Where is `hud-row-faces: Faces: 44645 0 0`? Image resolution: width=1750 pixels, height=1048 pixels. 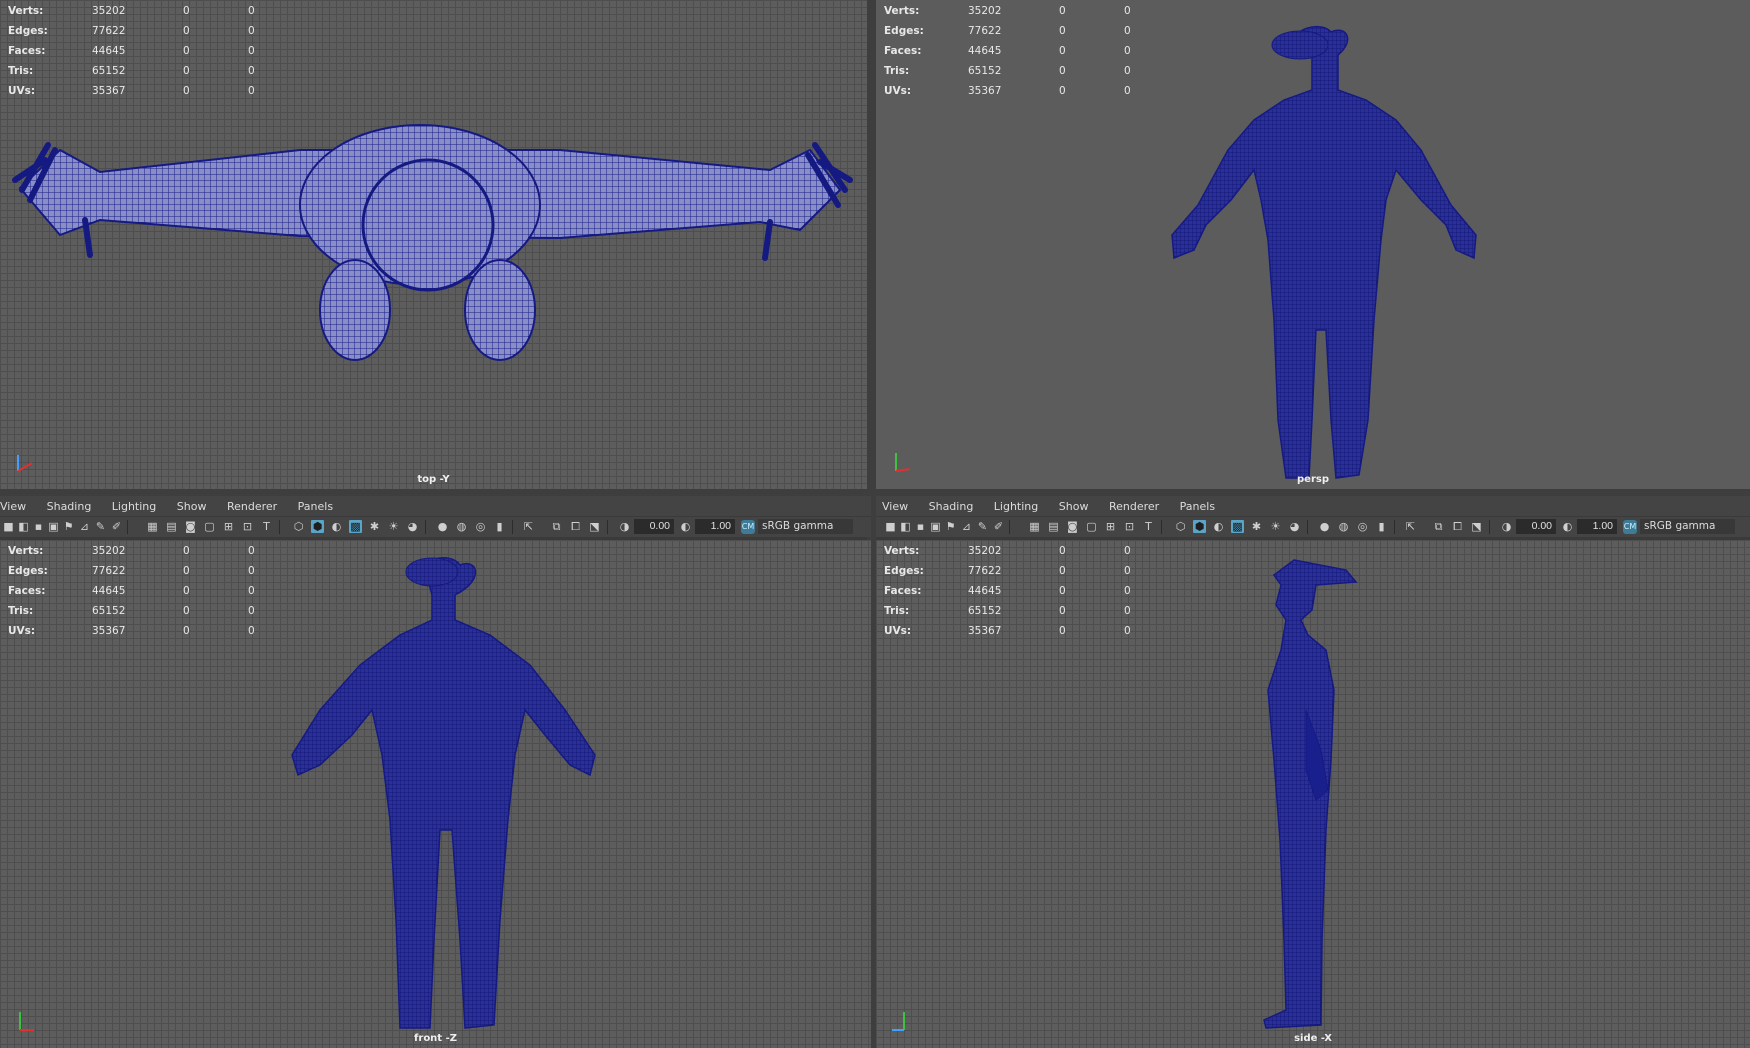 hud-row-faces: Faces: 44645 0 0 is located at coordinates (1007, 591).